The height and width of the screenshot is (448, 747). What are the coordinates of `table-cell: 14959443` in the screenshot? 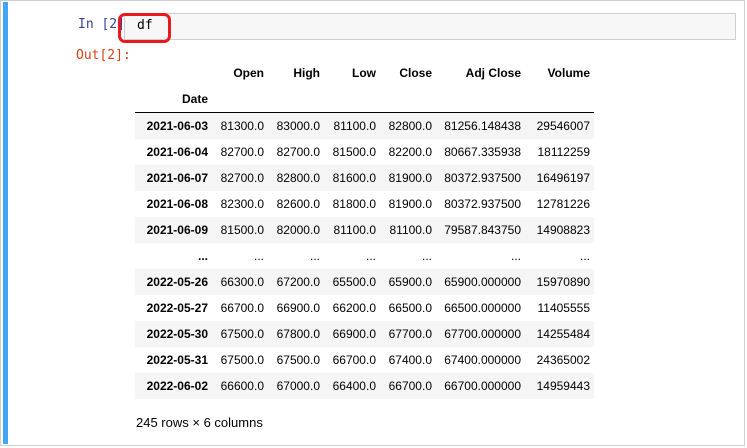 It's located at (563, 385).